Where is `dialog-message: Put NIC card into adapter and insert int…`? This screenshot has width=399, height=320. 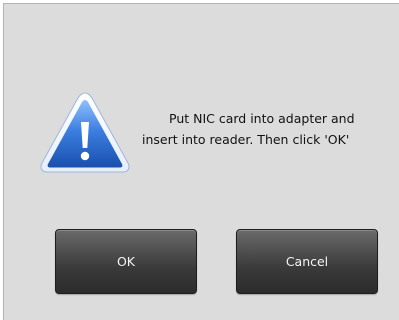
dialog-message: Put NIC card into adapter and insert int… is located at coordinates (270, 129).